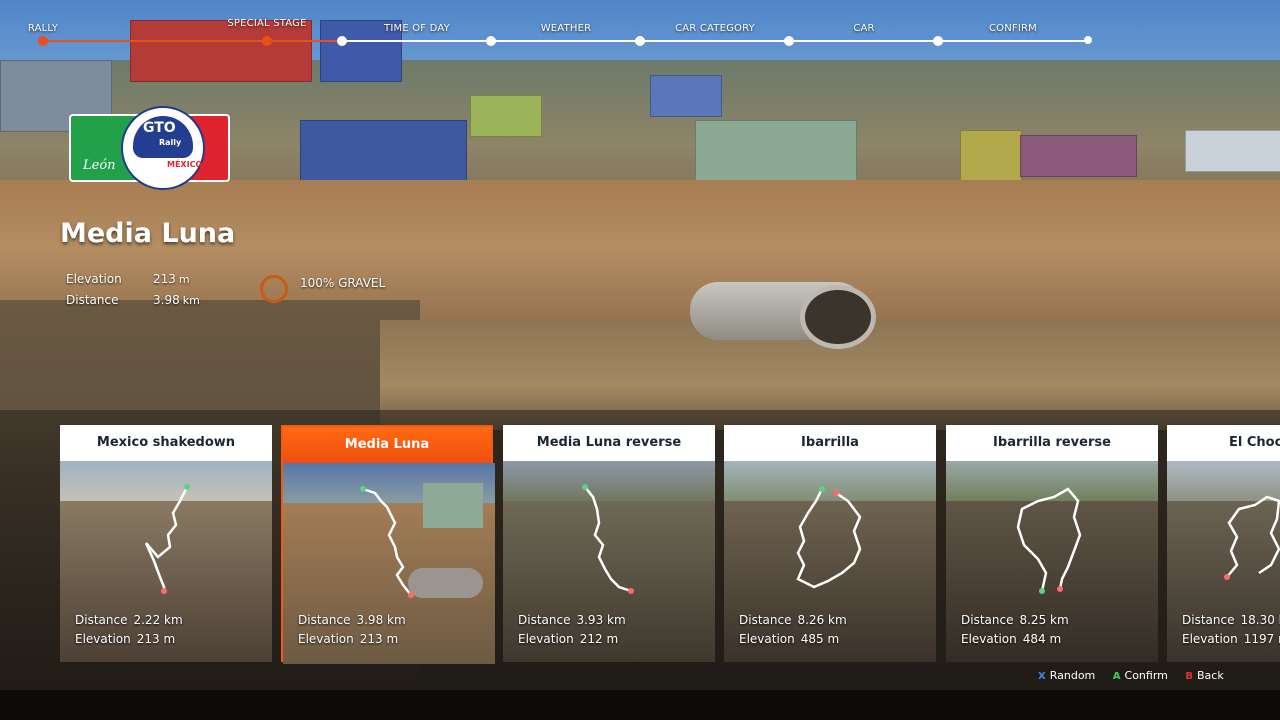 The height and width of the screenshot is (720, 1280). Describe the element at coordinates (1223, 543) in the screenshot. I see `stage-card-el-choc: El Choc Distance 18.30 km Elevation 1197 m` at that location.